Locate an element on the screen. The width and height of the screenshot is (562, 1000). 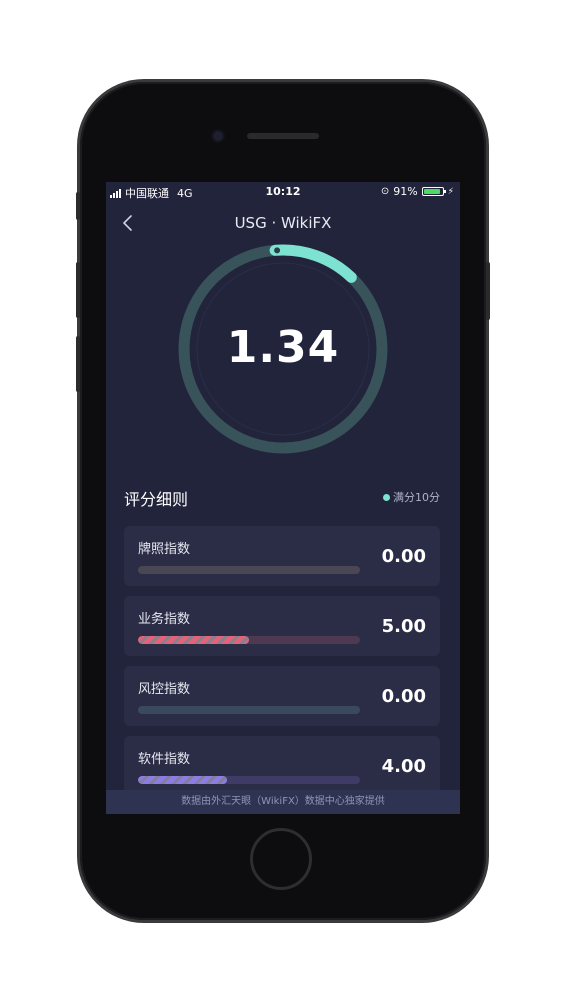
gauge-start-dot is located at coordinates (277, 250).